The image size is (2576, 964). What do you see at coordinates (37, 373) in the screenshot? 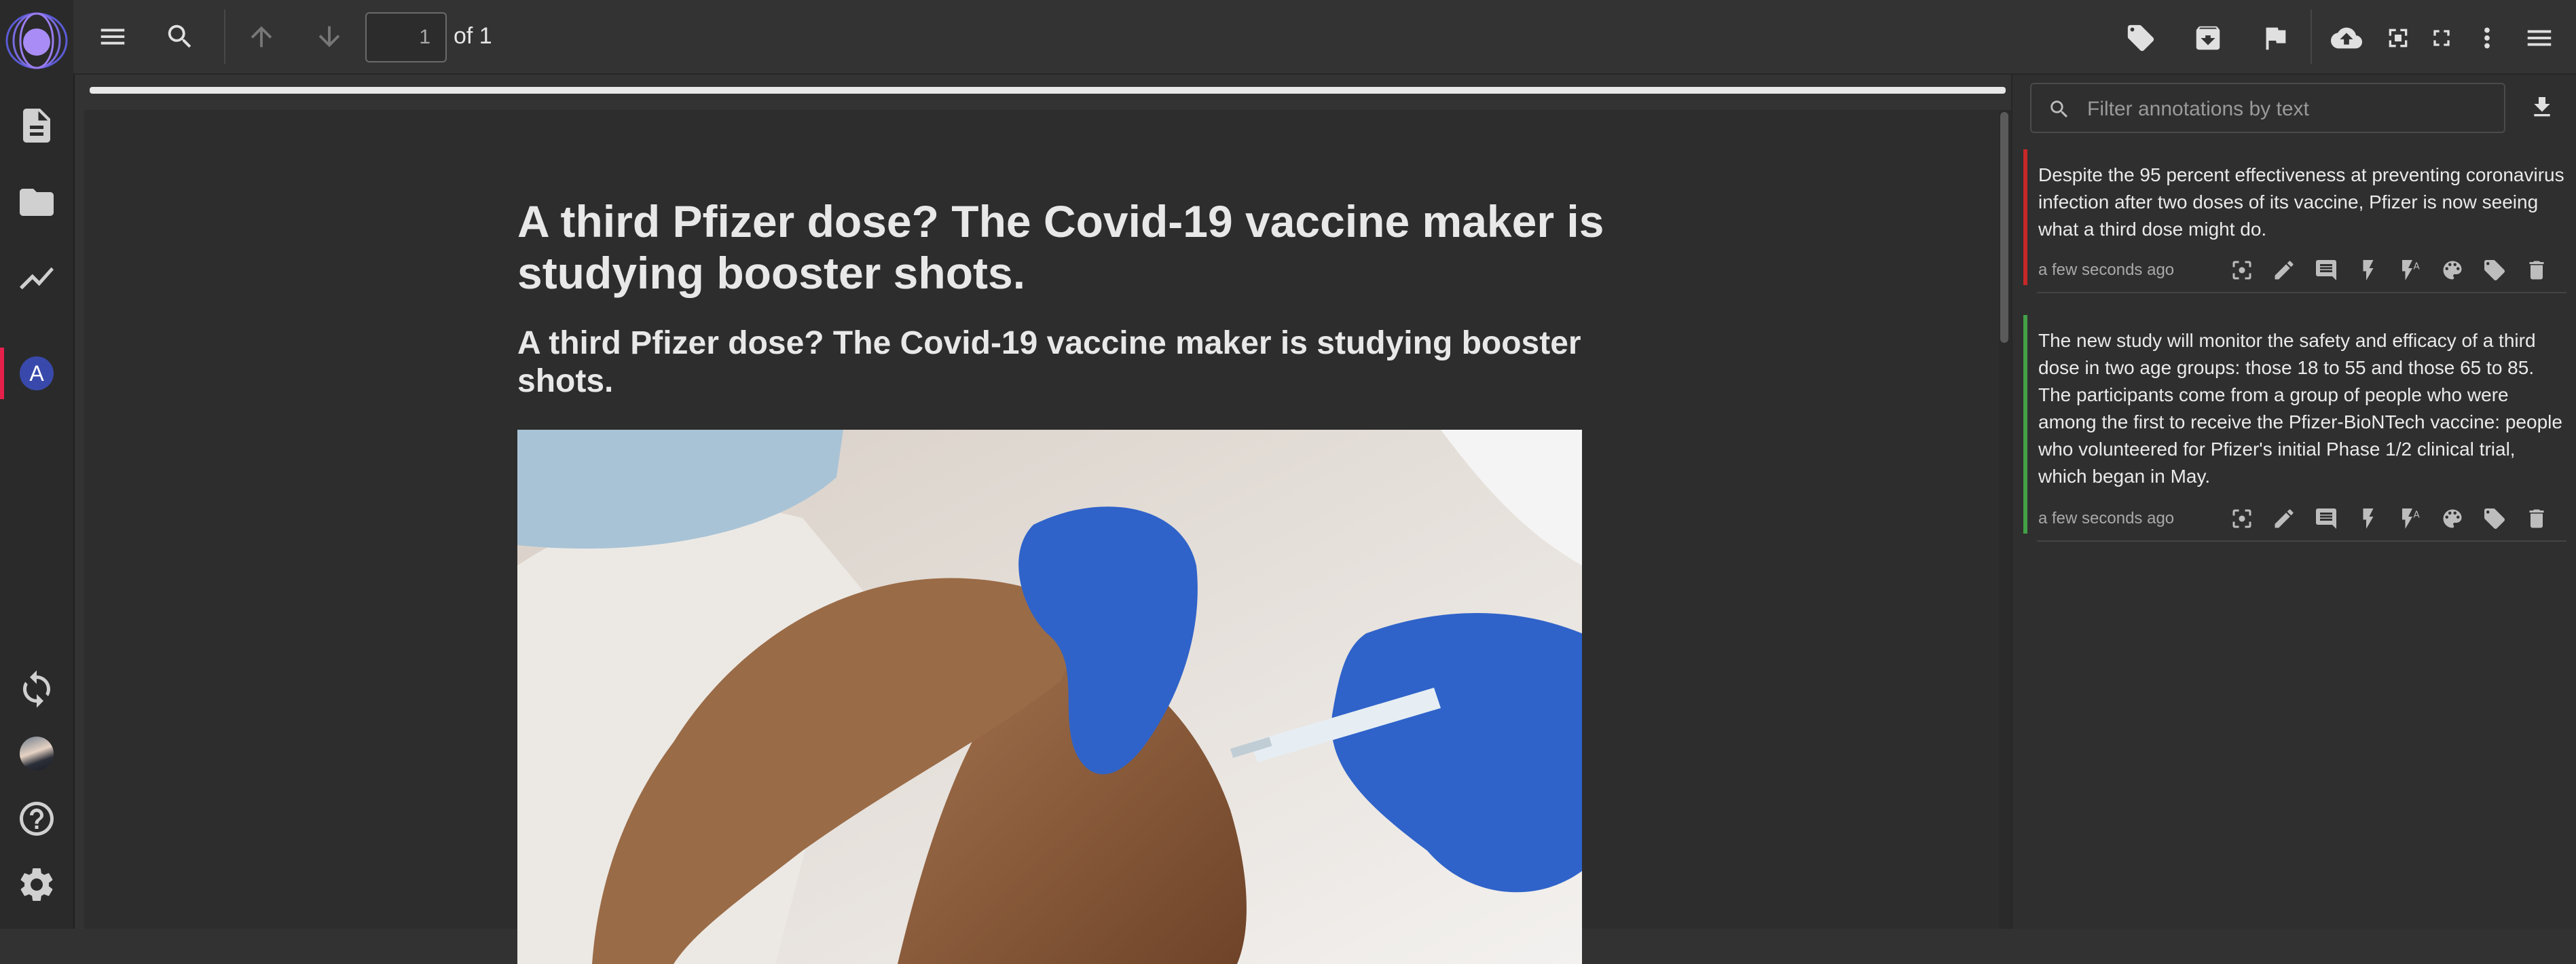
I see `annotator-avatar: A` at bounding box center [37, 373].